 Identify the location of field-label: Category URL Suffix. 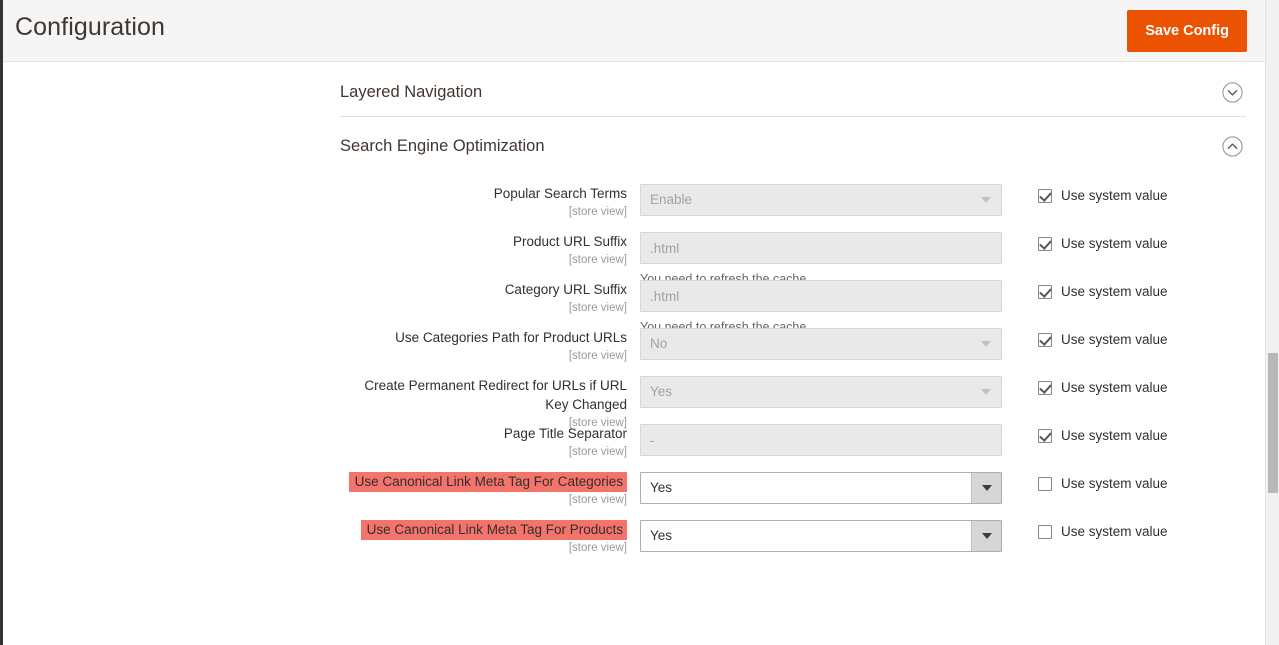
(565, 289).